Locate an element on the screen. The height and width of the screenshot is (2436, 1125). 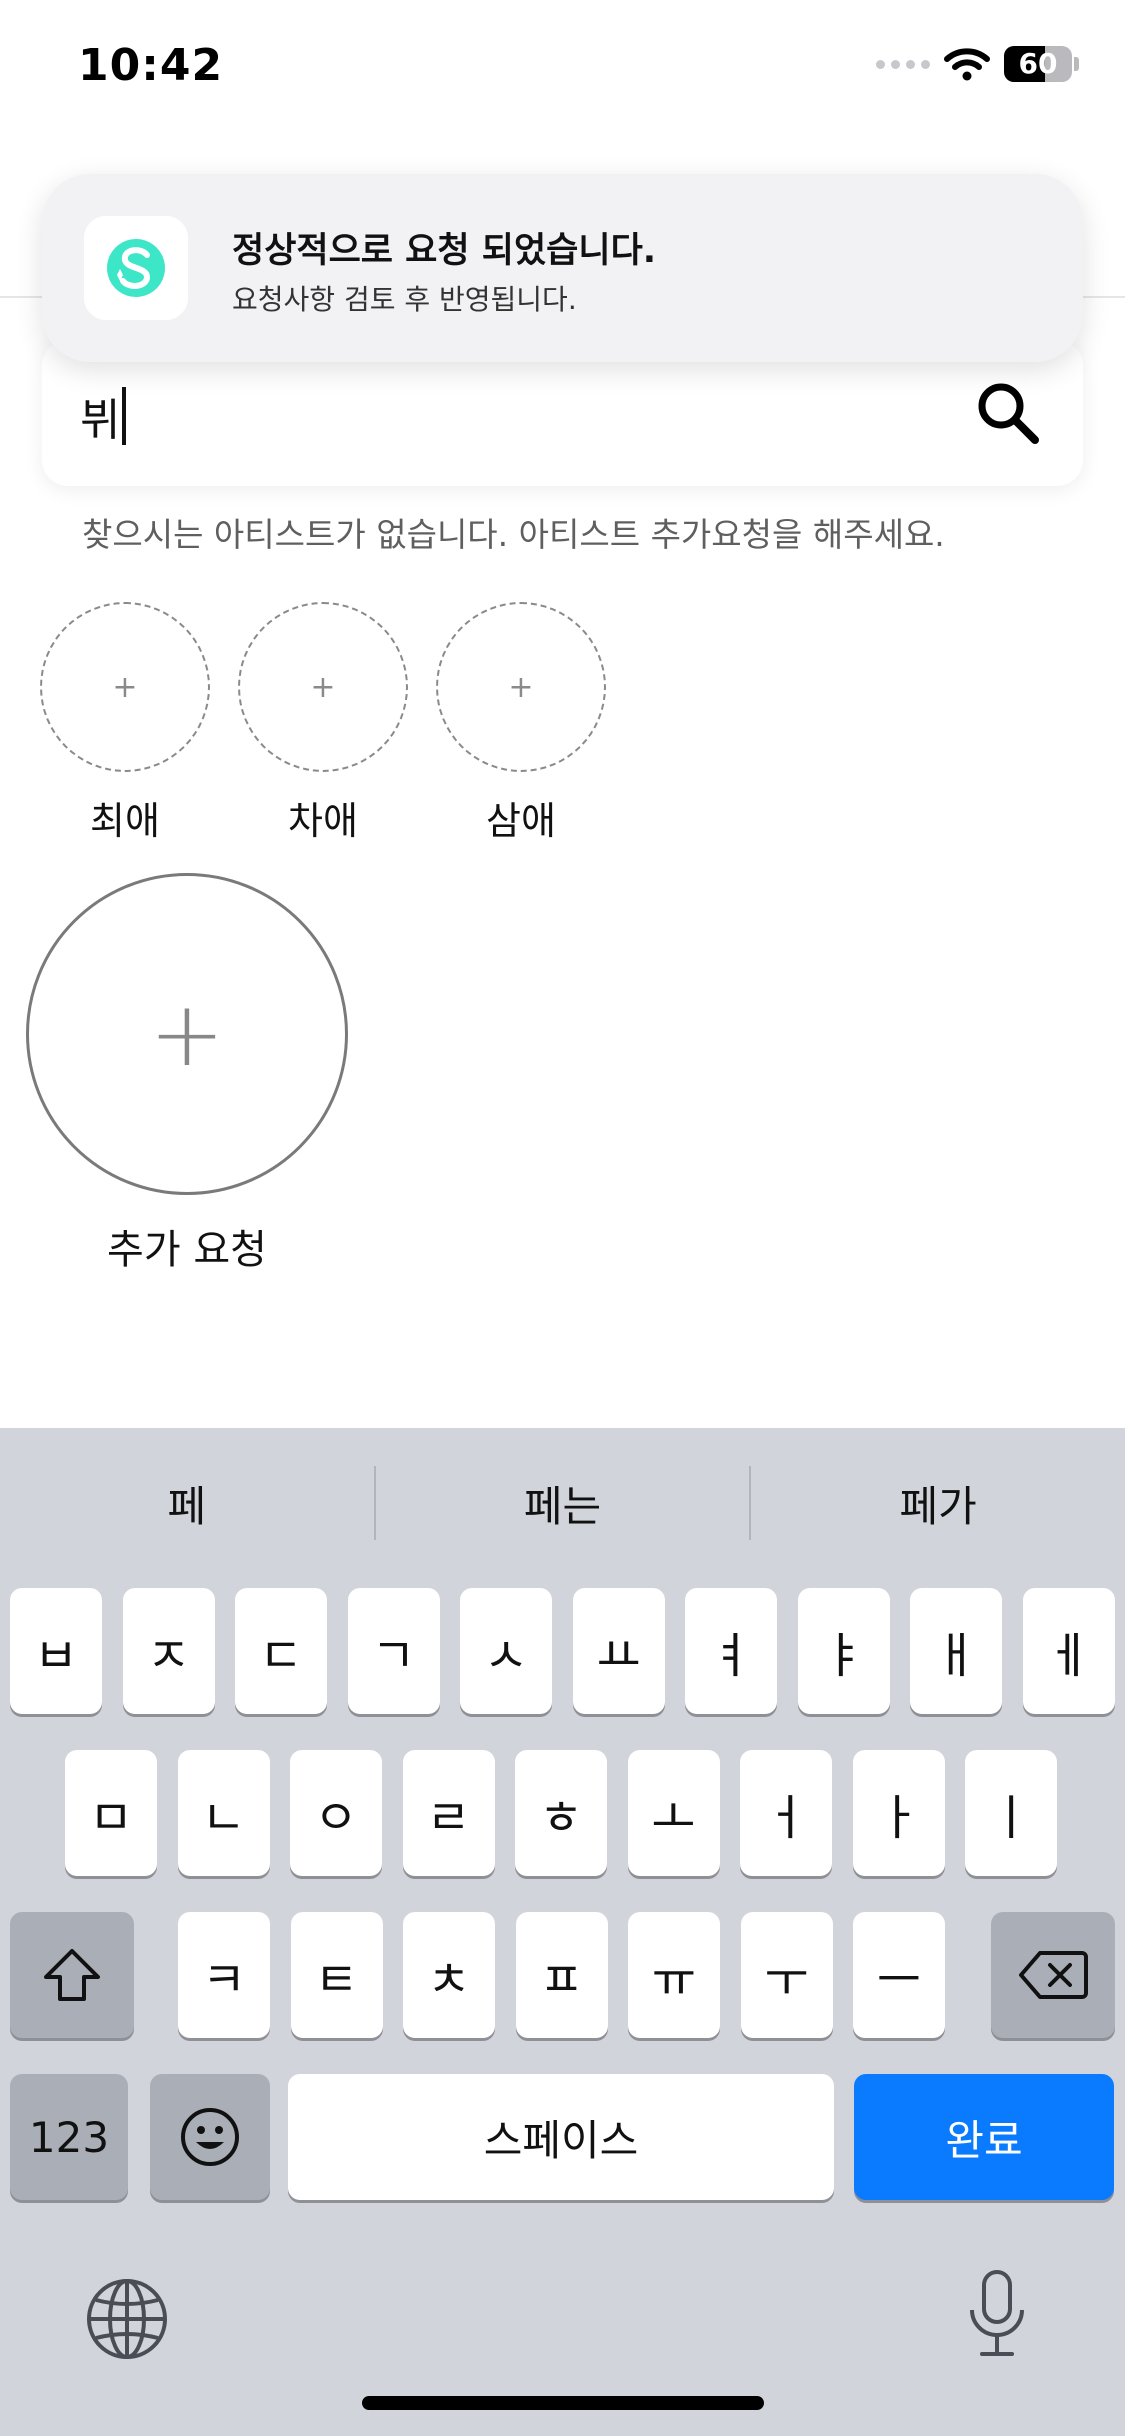
globe-icon is located at coordinates (127, 2319).